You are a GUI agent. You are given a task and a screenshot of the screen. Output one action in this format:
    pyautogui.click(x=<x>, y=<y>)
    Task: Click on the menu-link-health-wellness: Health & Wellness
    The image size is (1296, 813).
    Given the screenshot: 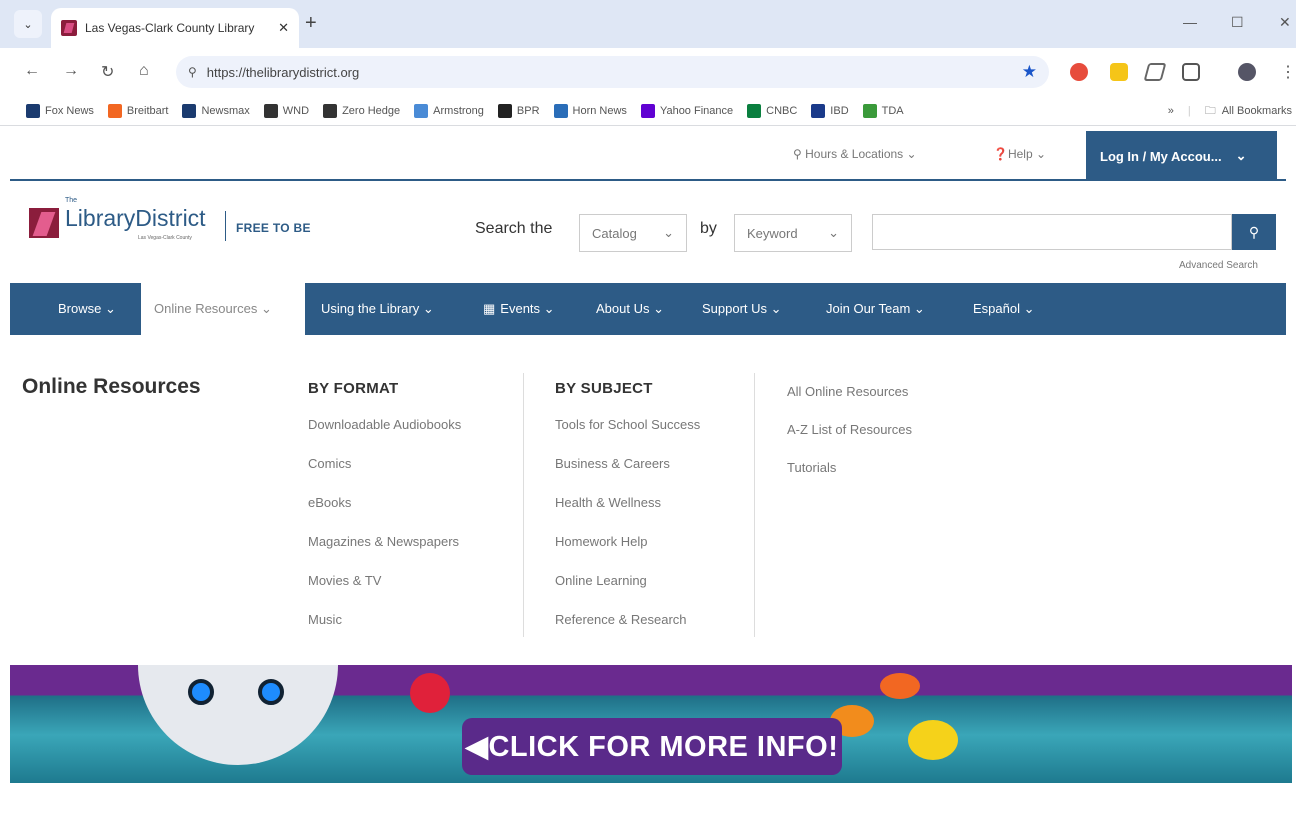 What is the action you would take?
    pyautogui.click(x=608, y=502)
    